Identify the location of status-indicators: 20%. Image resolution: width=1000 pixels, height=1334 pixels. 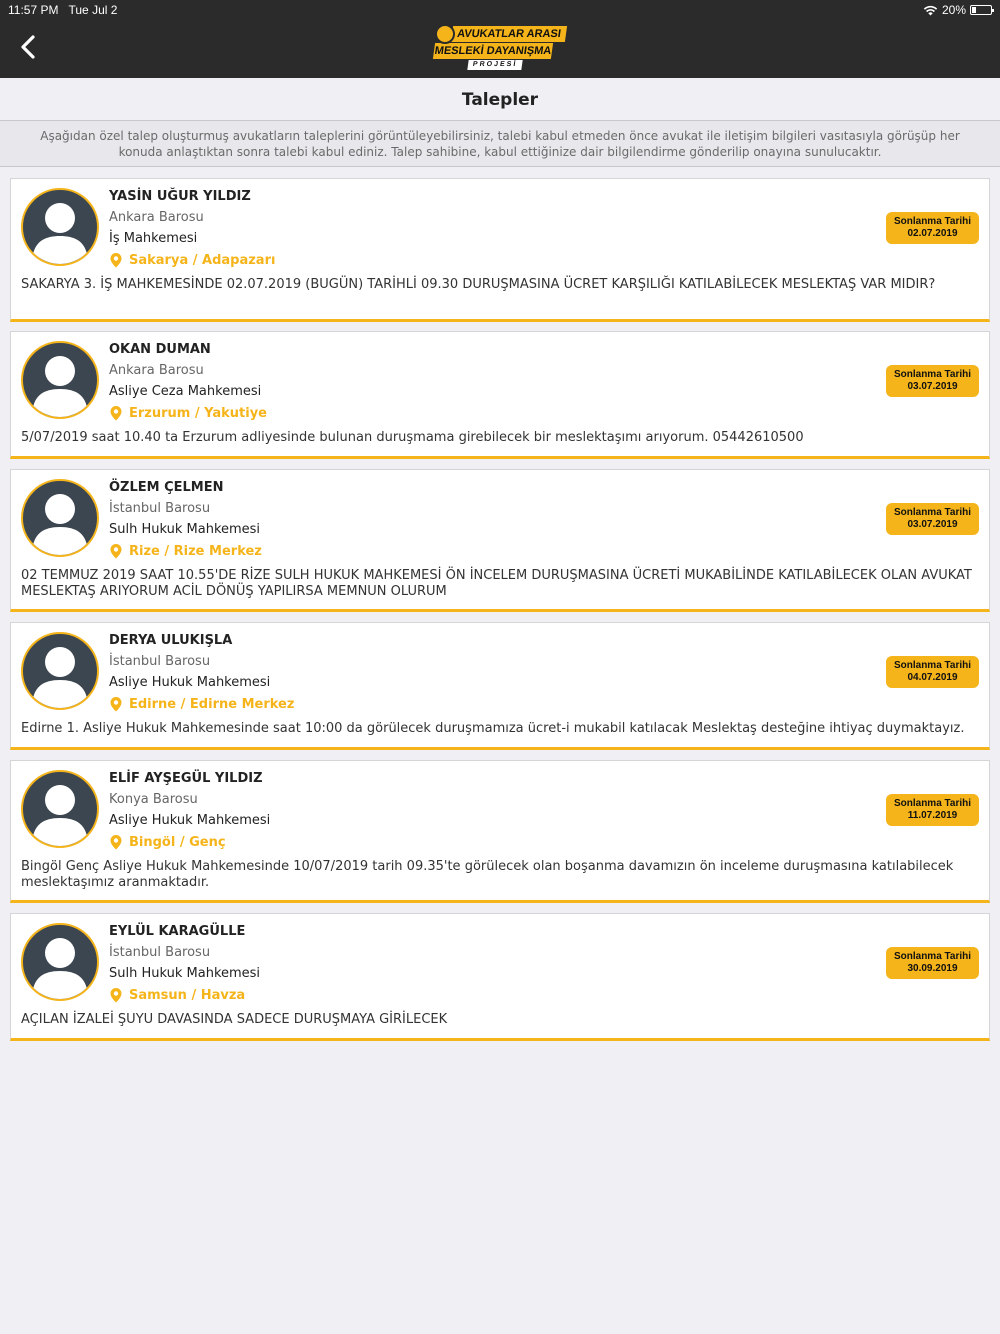
(958, 10).